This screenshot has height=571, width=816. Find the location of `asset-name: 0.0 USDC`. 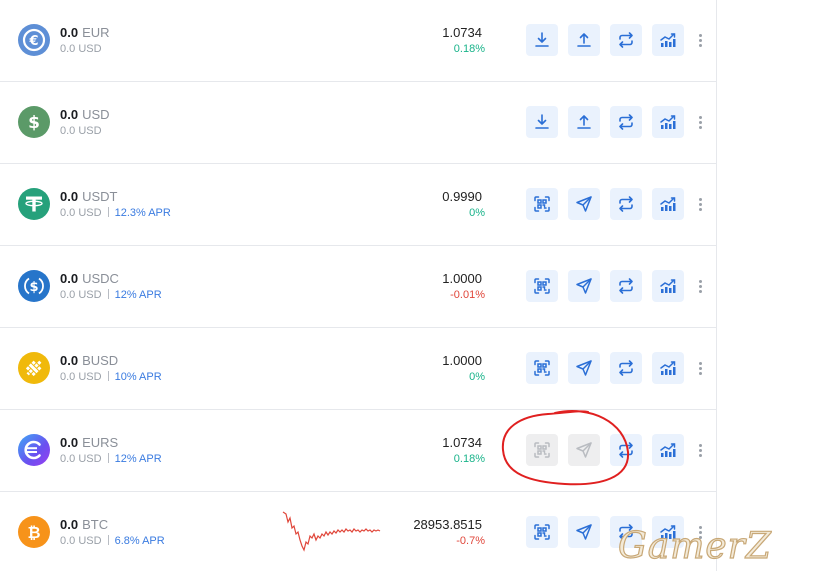

asset-name: 0.0 USDC is located at coordinates (89, 278).